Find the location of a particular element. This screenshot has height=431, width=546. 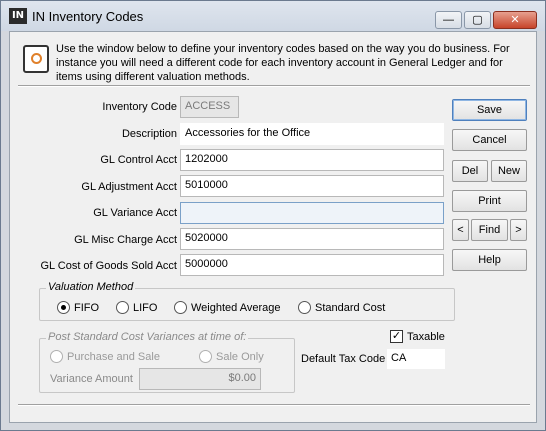

default-tax-code-label: Default Tax Code is located at coordinates (343, 359).